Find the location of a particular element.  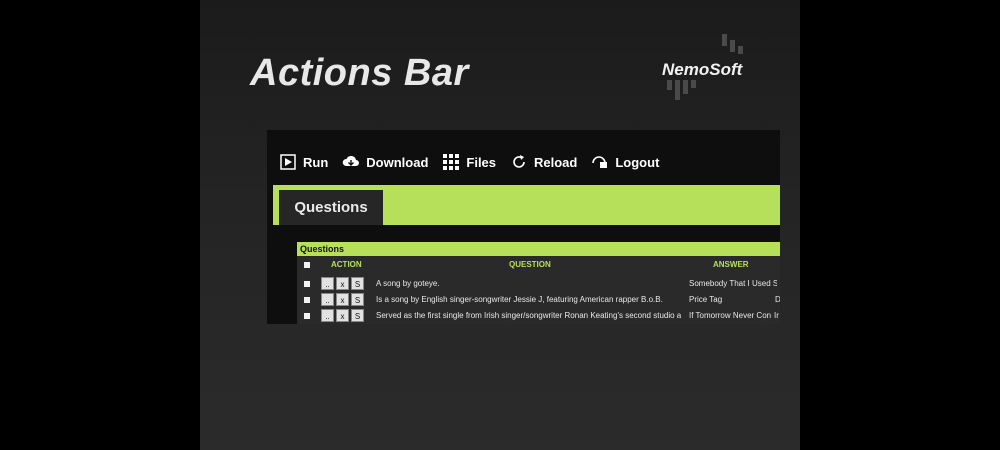

logout-icon is located at coordinates (600, 162).